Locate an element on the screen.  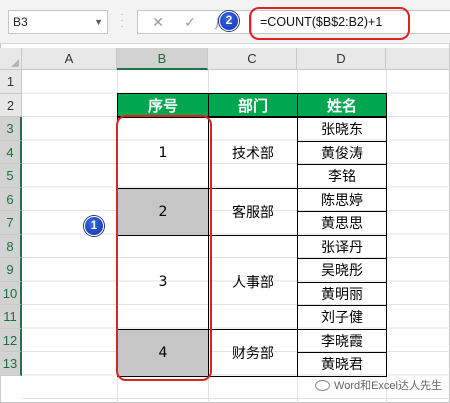
dept-cell: 财务部 is located at coordinates (253, 352).